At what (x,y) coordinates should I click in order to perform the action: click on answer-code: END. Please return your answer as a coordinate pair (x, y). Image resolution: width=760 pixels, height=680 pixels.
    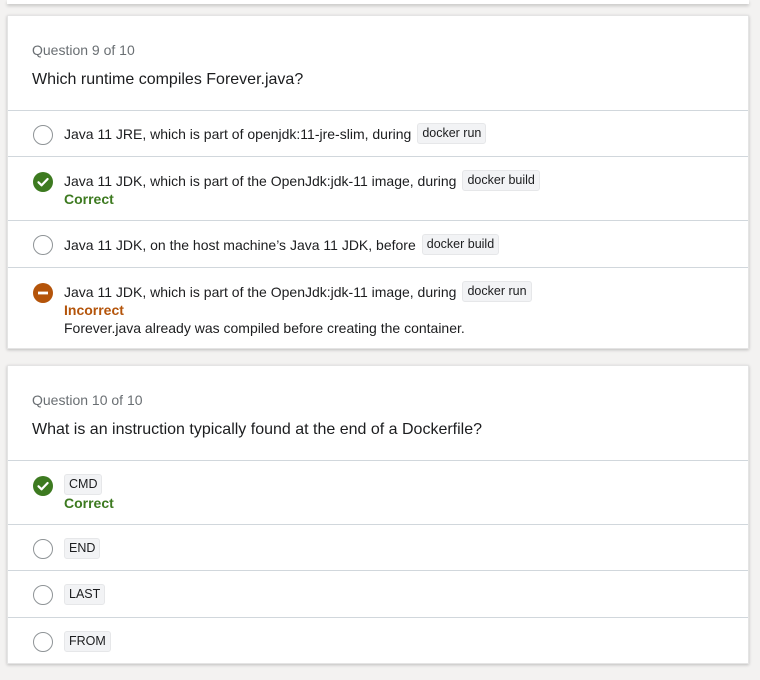
    Looking at the image, I should click on (82, 548).